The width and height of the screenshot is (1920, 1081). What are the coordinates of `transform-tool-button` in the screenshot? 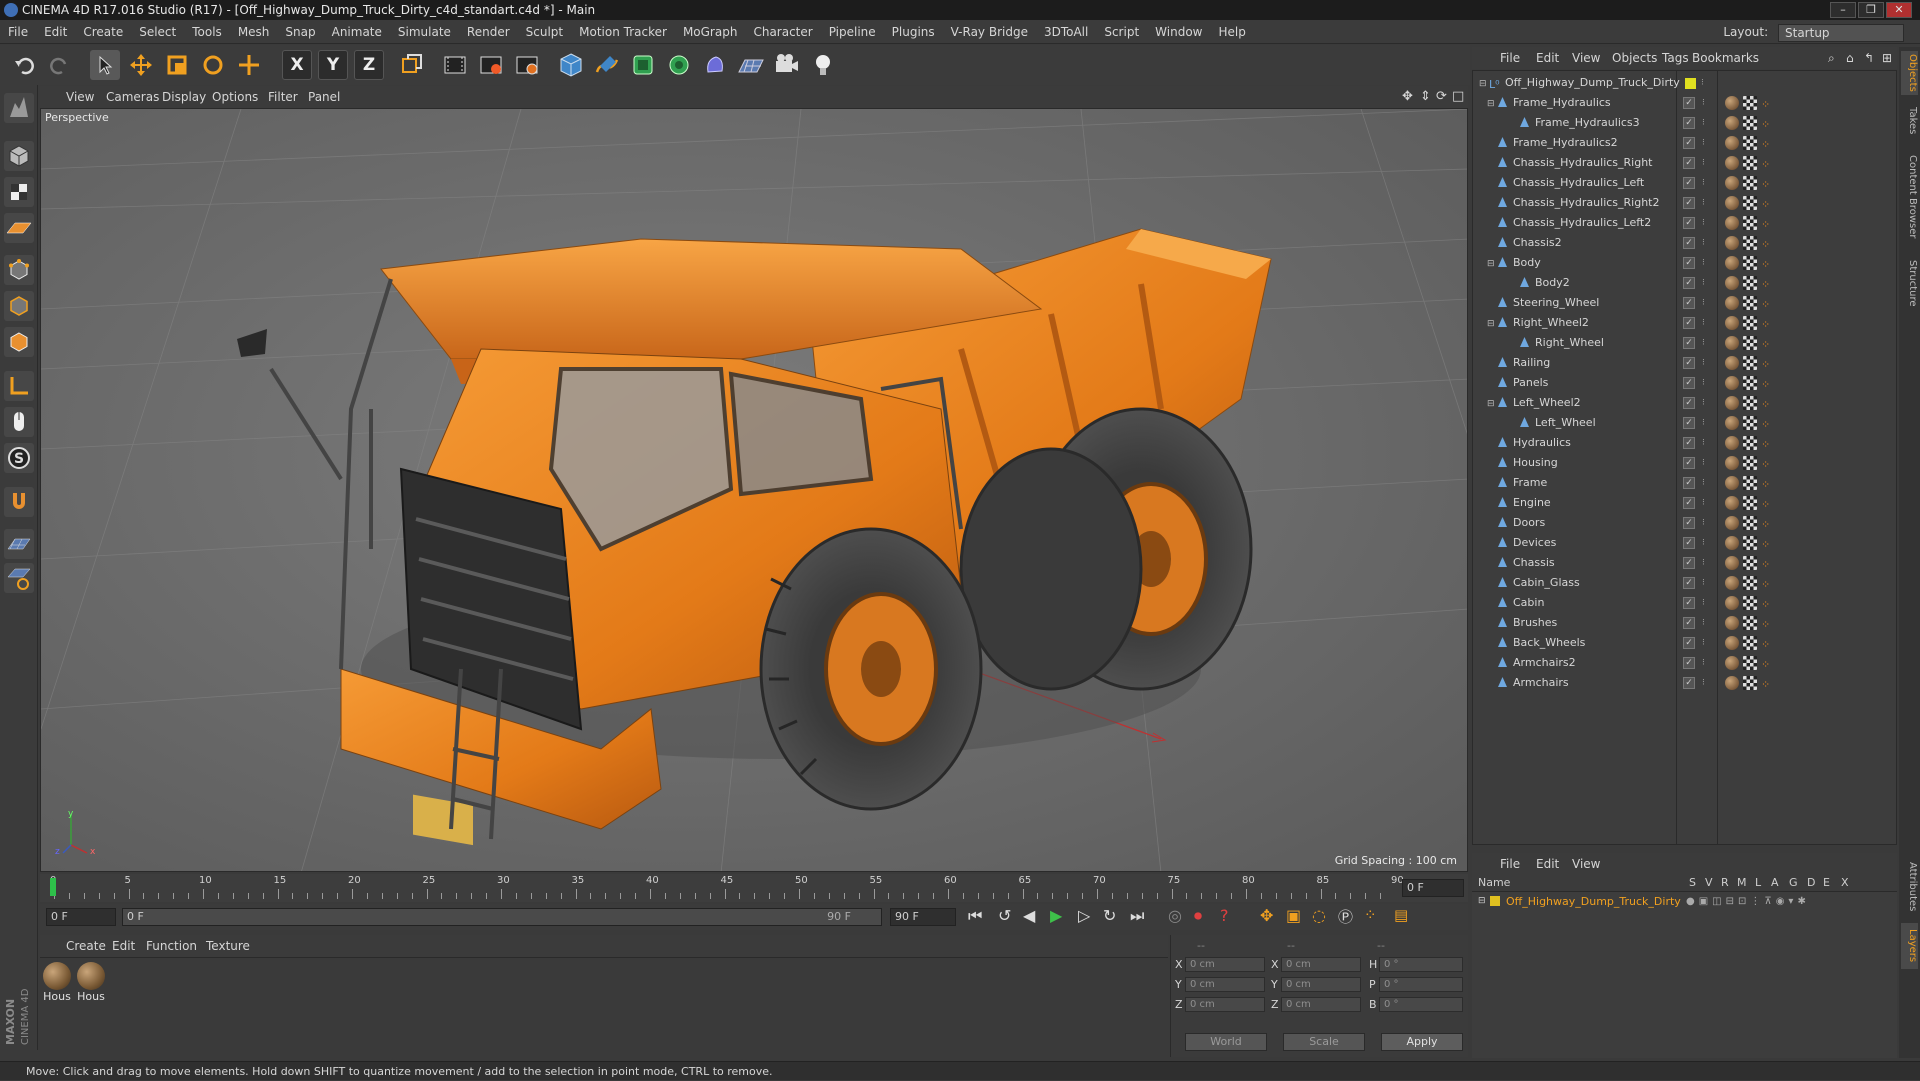 It's located at (249, 65).